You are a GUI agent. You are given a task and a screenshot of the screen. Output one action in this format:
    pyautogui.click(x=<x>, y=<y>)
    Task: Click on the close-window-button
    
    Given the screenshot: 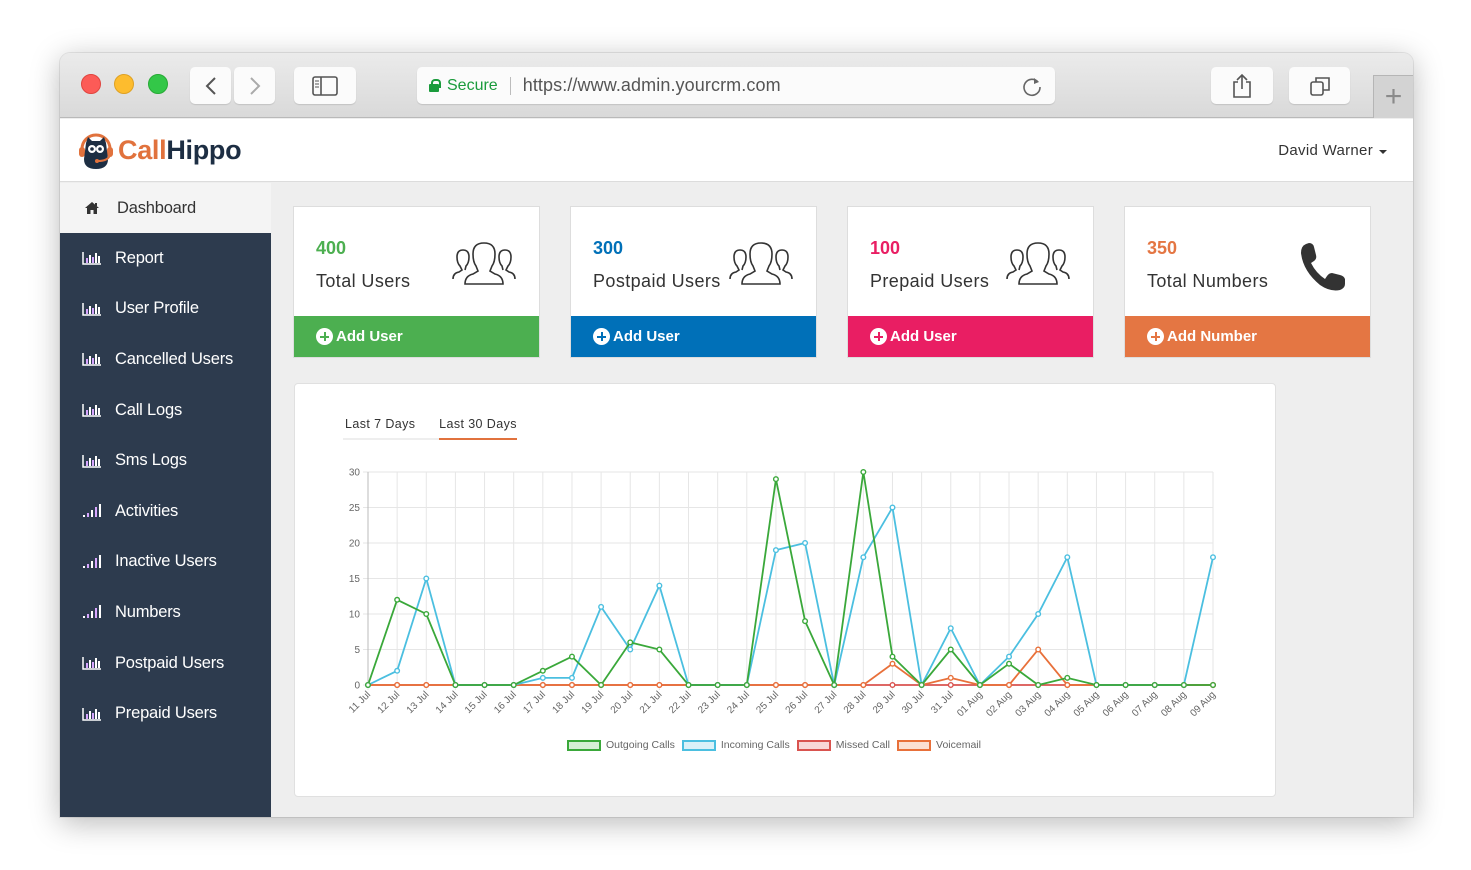 What is the action you would take?
    pyautogui.click(x=91, y=84)
    